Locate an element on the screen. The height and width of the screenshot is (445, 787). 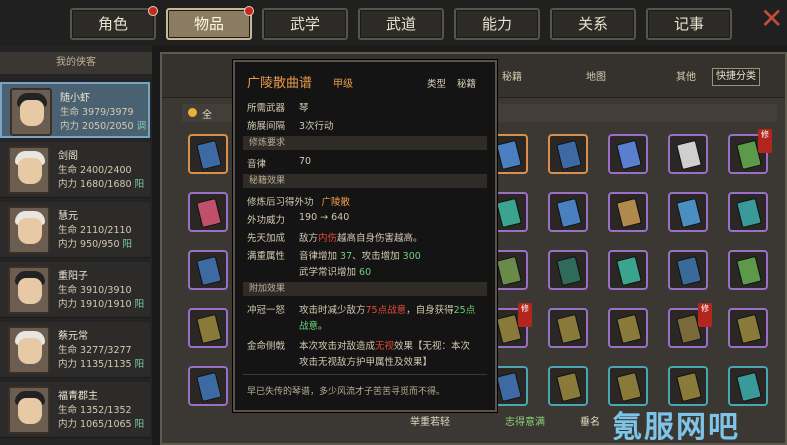
party-member: 慧元 生命 2110/2110 内力 950/950 阳 is located at coordinates (75, 230).